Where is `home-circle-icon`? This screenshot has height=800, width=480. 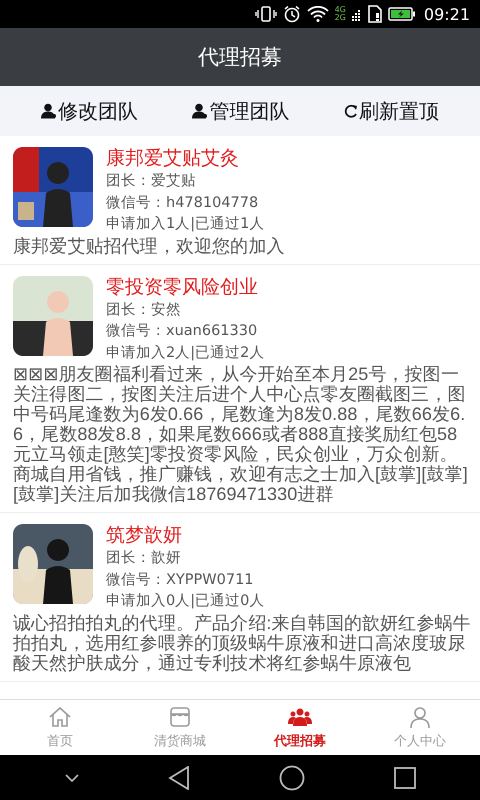 home-circle-icon is located at coordinates (291, 777).